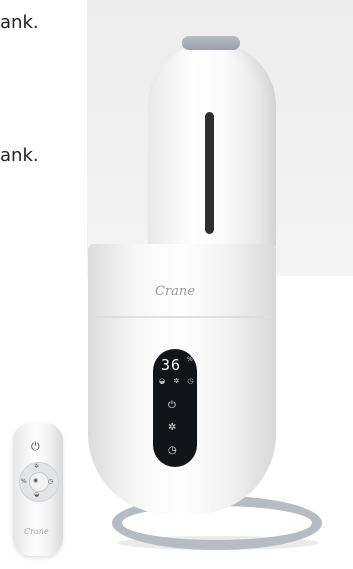 This screenshot has width=353, height=569. Describe the element at coordinates (209, 173) in the screenshot. I see `water-level-window` at that location.